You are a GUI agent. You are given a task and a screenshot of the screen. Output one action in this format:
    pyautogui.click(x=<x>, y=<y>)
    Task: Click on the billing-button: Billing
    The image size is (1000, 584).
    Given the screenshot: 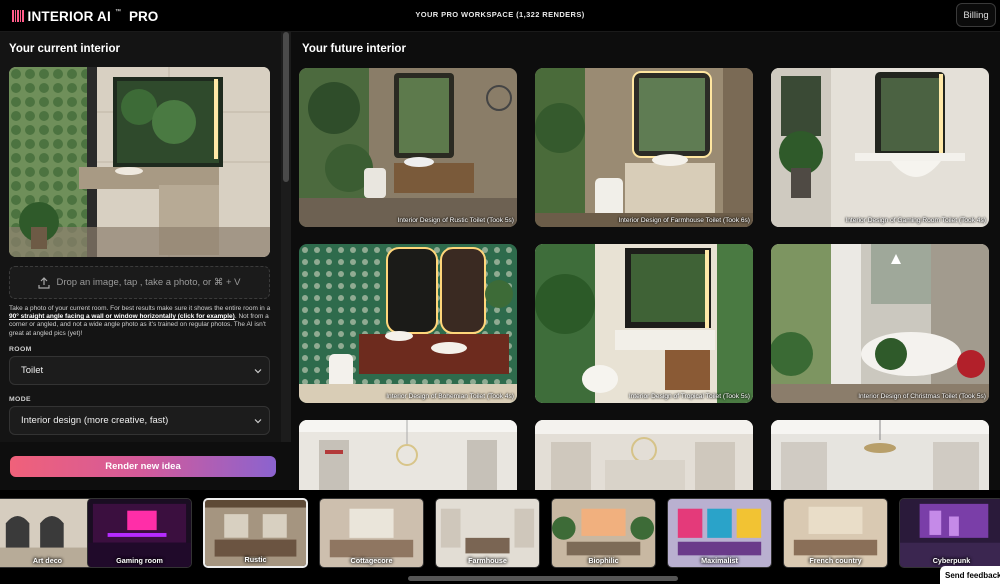 What is the action you would take?
    pyautogui.click(x=976, y=15)
    